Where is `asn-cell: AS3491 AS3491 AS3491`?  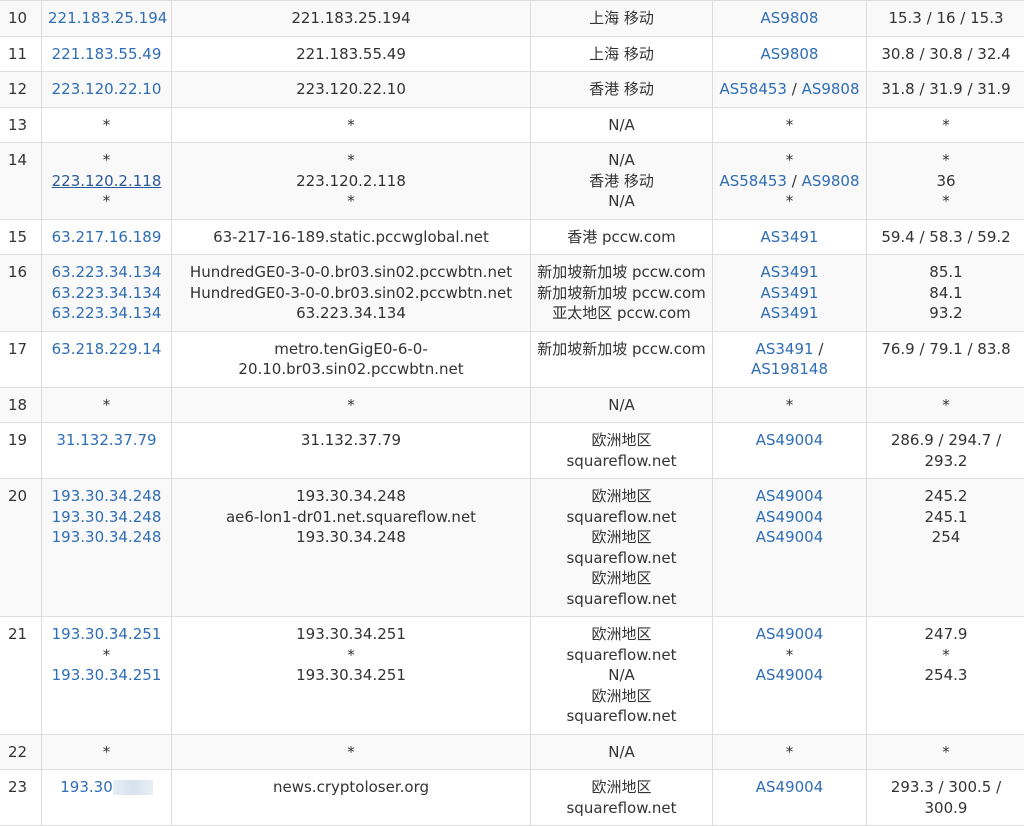 asn-cell: AS3491 AS3491 AS3491 is located at coordinates (790, 293).